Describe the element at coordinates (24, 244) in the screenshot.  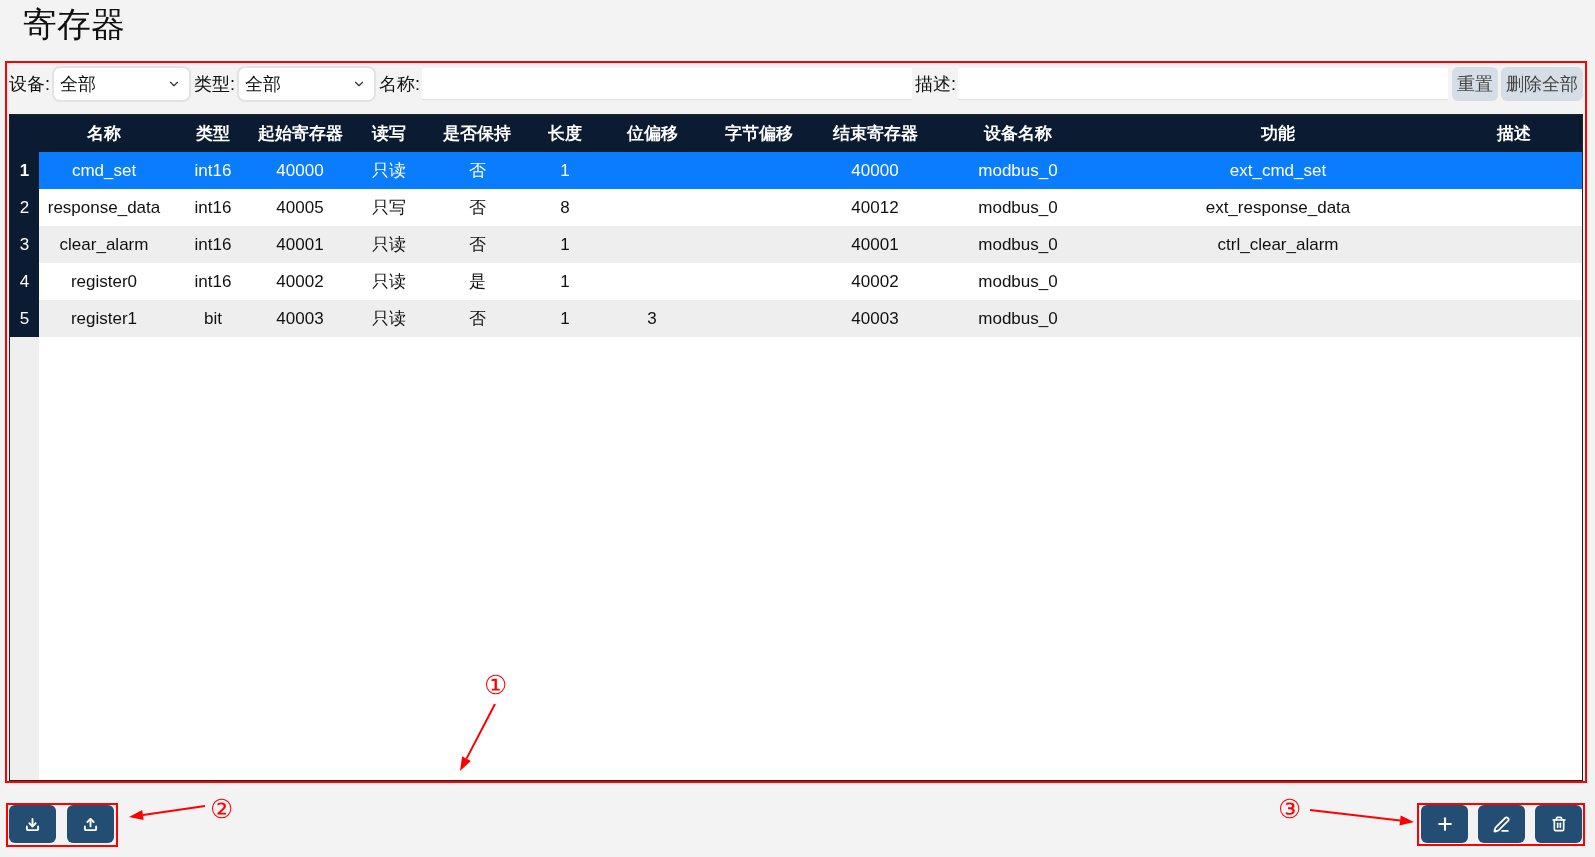
I see `row-number: 3` at that location.